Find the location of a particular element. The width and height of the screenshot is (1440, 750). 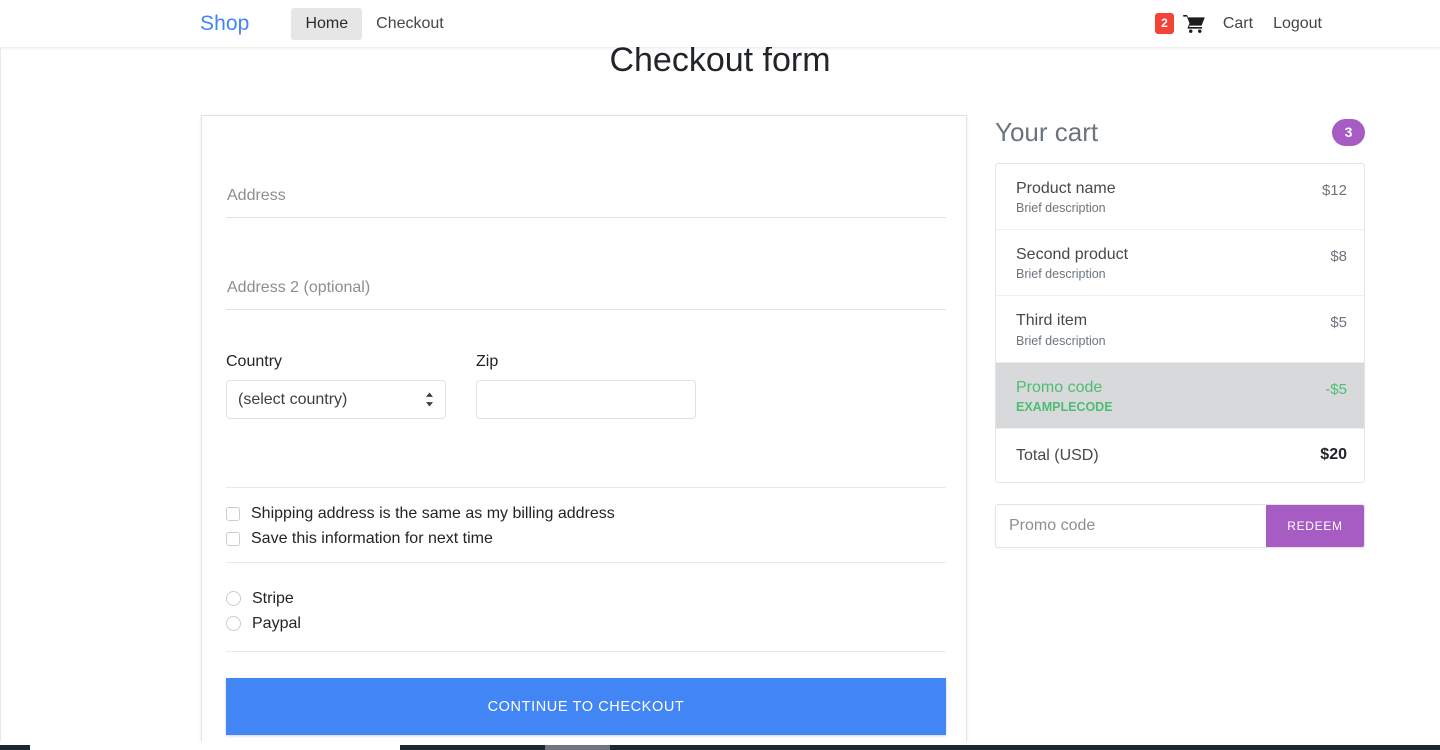

radio-stripe is located at coordinates (233, 598).